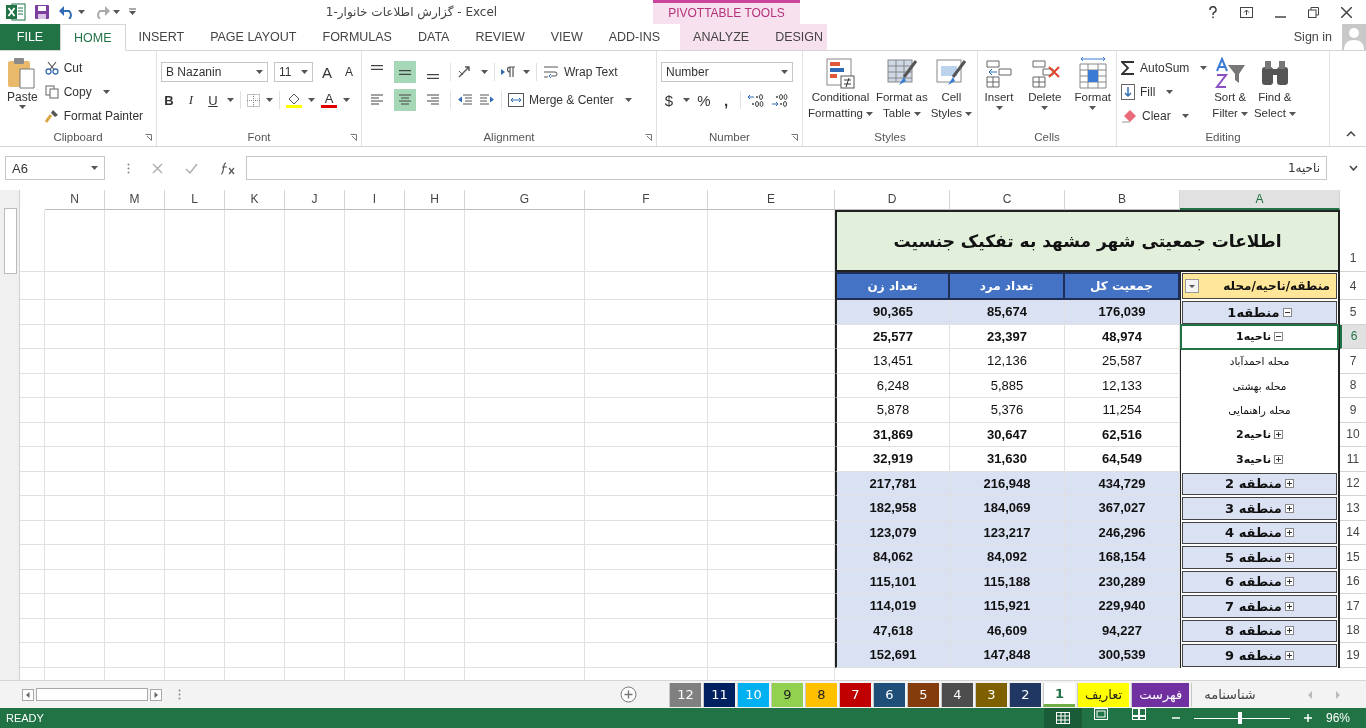 This screenshot has height=728, width=1366. What do you see at coordinates (156, 694) in the screenshot?
I see `scroll-right-icon` at bounding box center [156, 694].